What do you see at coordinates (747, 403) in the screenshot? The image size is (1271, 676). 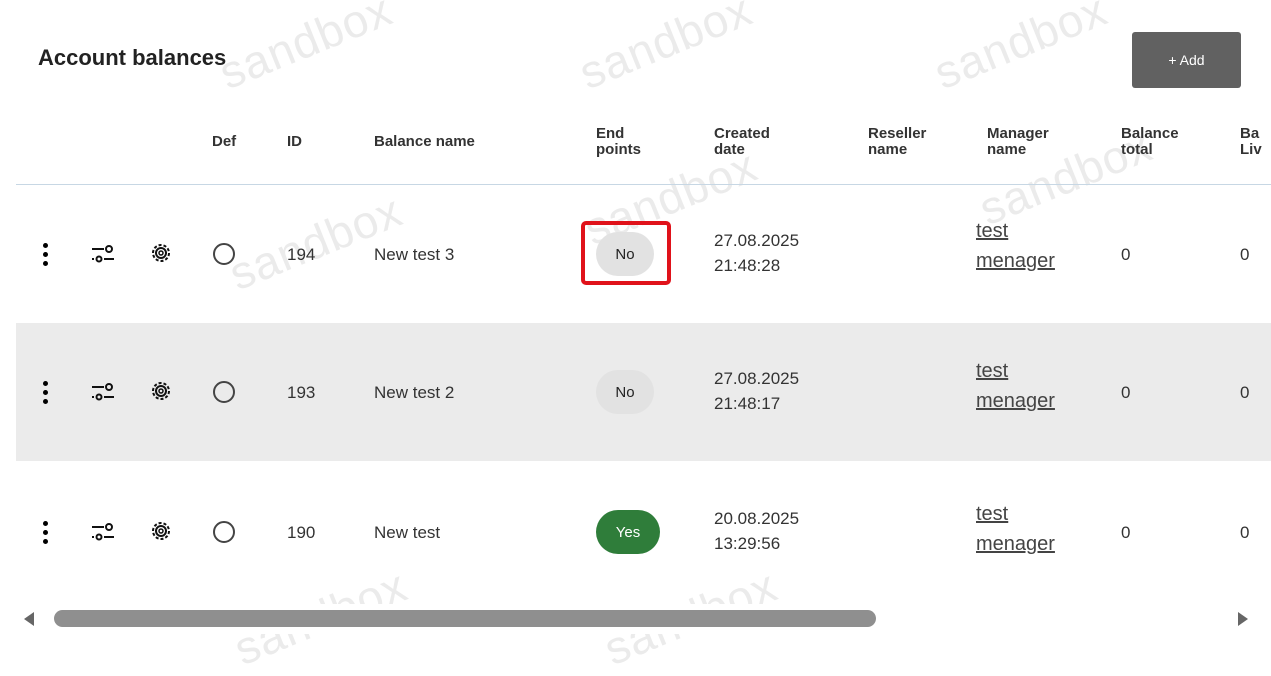 I see `created-time: 21:48:17` at bounding box center [747, 403].